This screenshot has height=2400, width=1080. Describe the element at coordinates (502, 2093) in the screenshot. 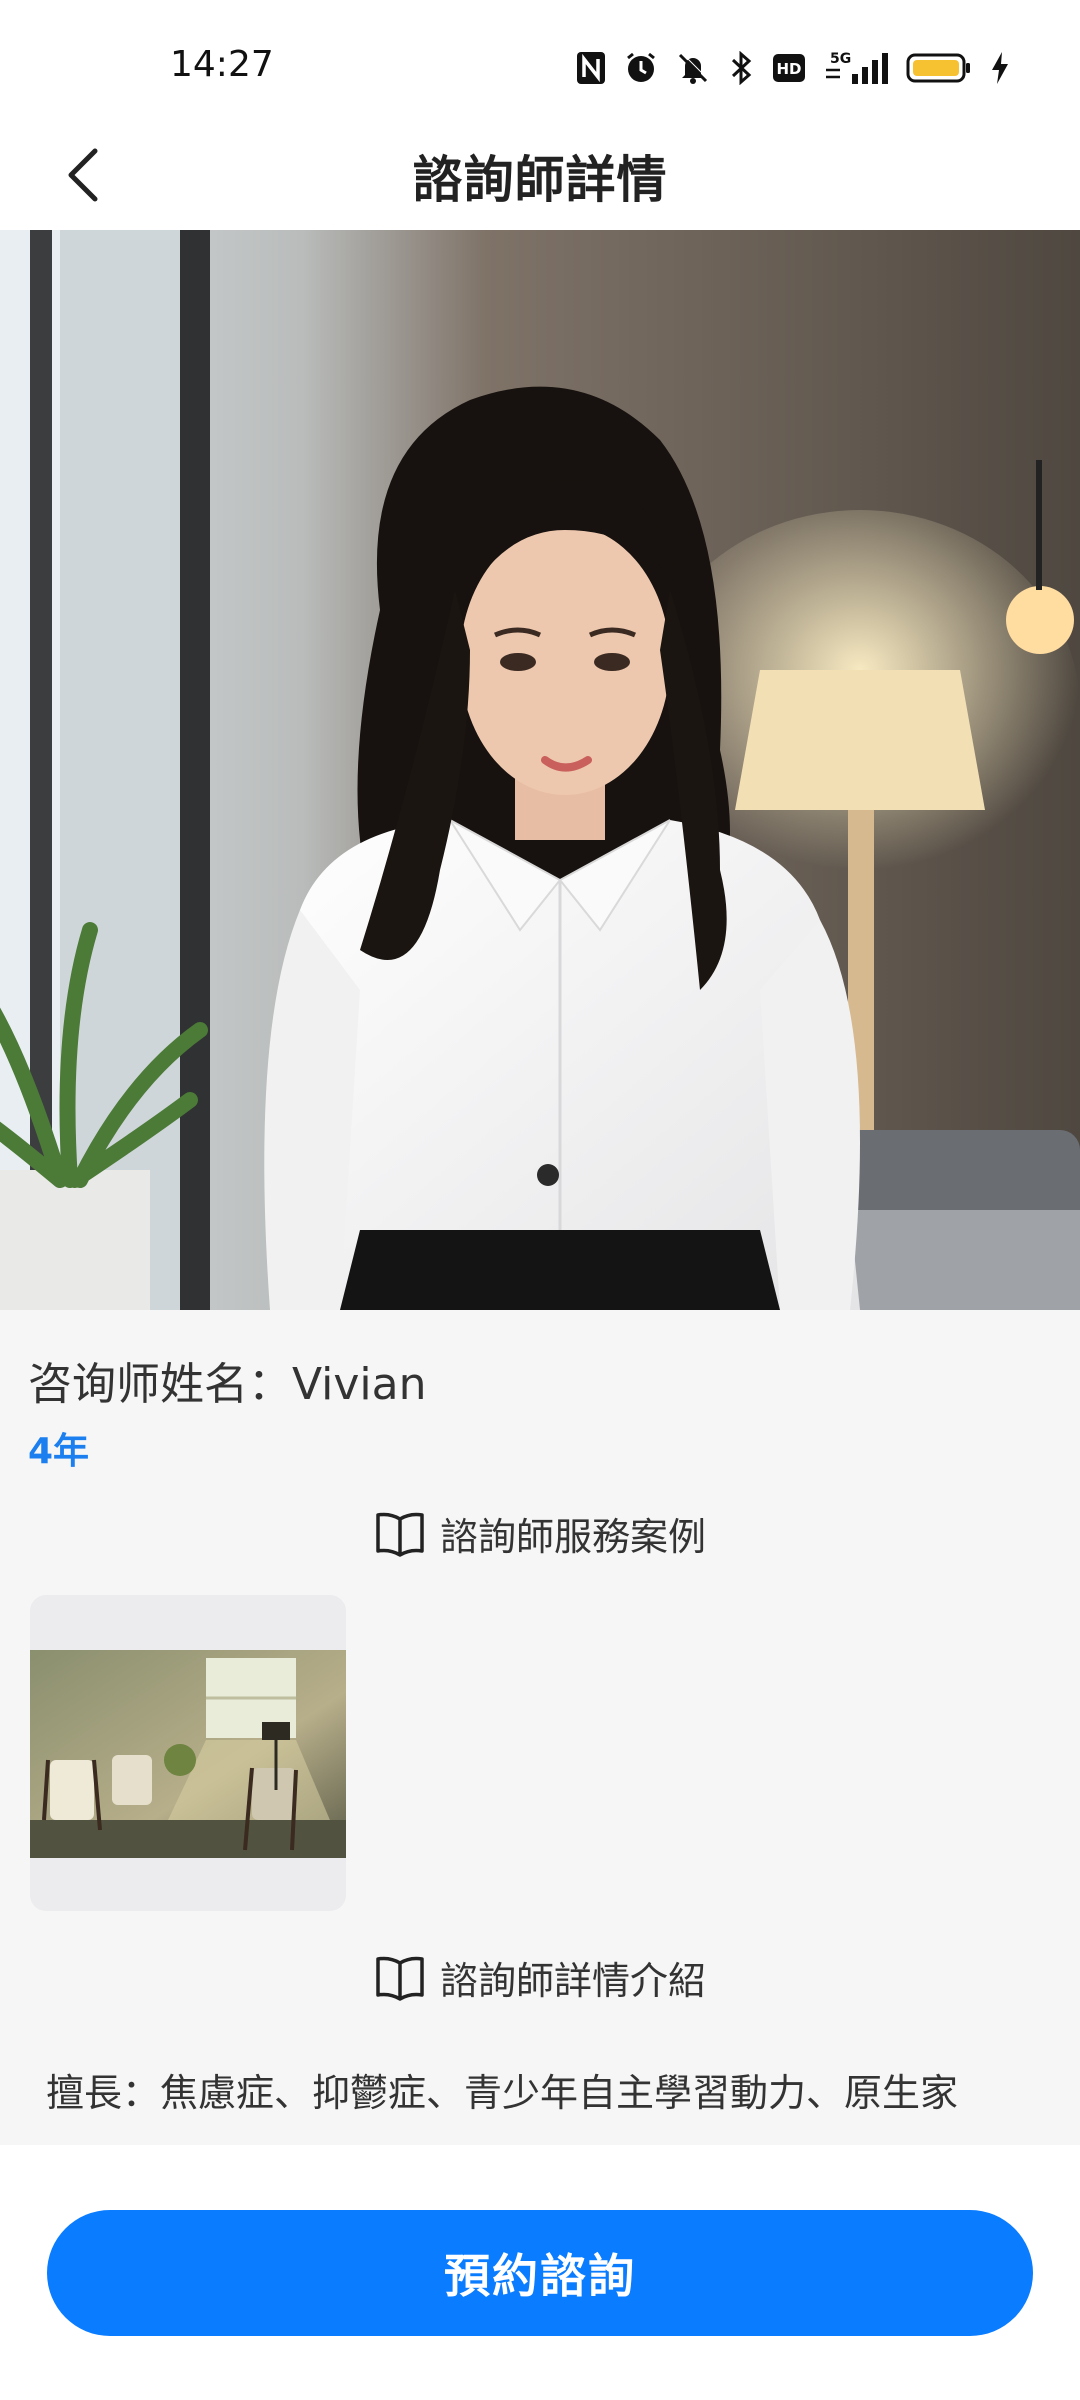

I see `specialty-text: 擅長：焦慮症、抑鬱症、青少年自主學習動力、原生家` at that location.